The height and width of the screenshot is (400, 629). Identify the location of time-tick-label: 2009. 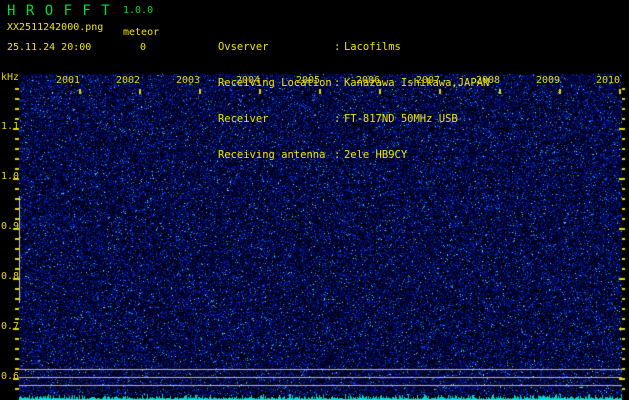
(548, 80).